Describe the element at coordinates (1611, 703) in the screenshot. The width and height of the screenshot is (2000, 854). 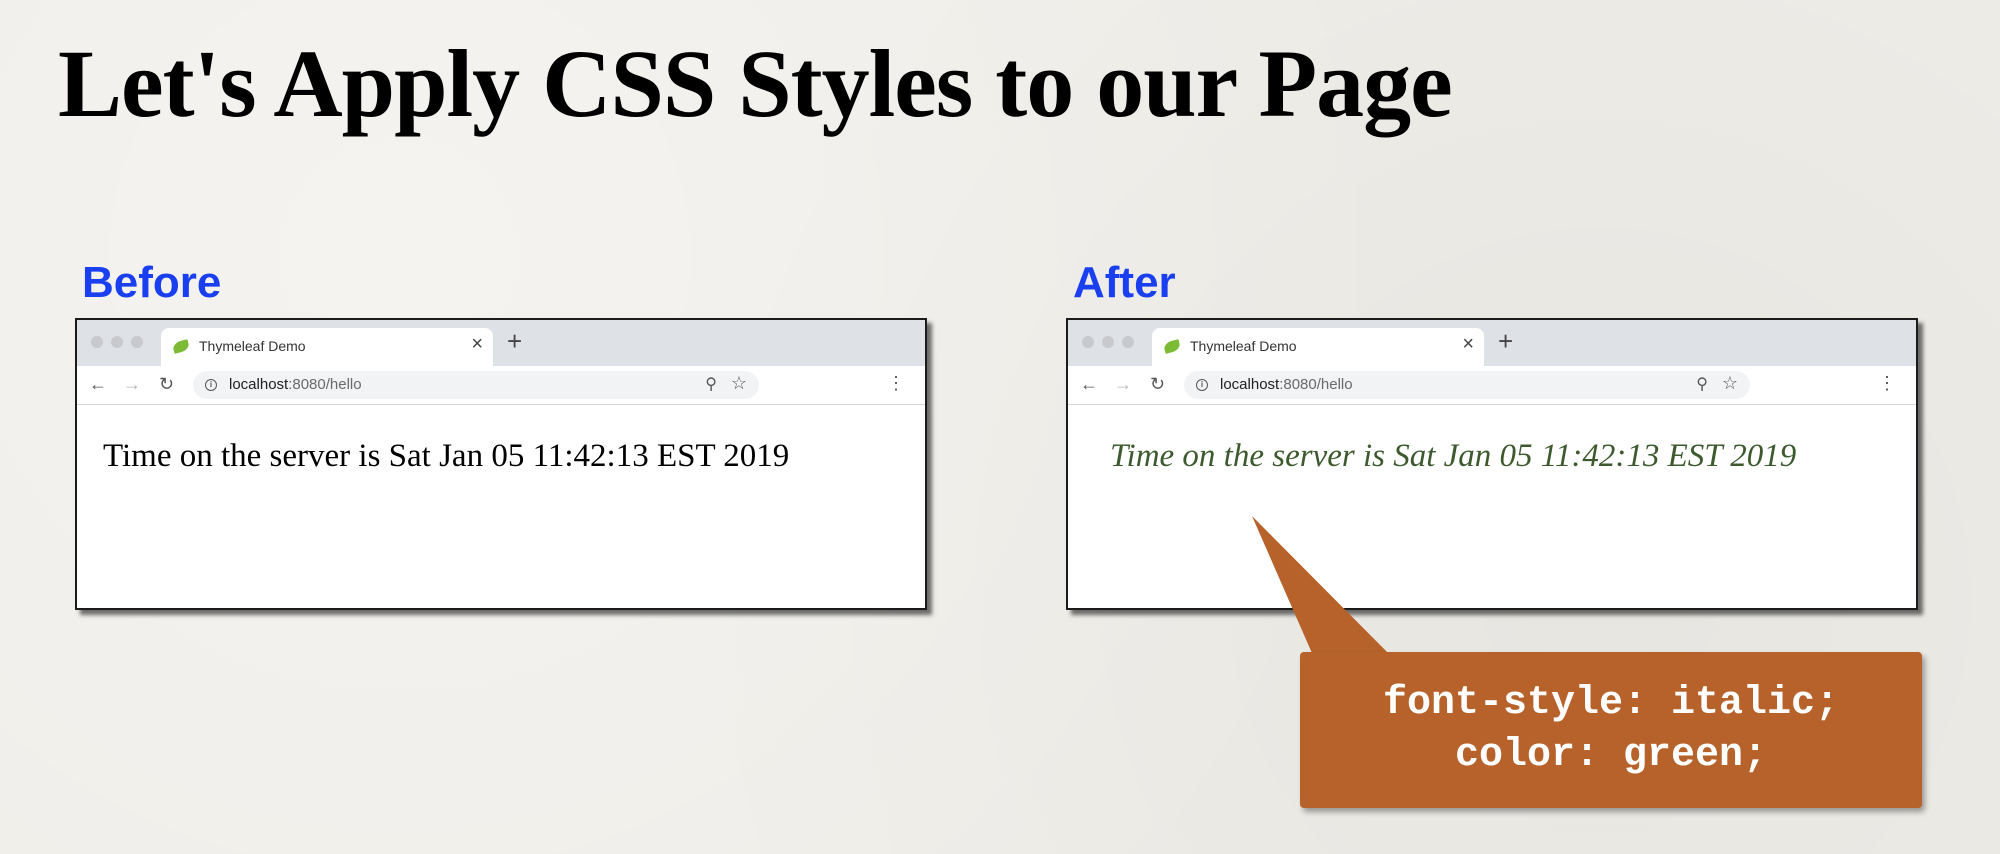
I see `callout-line-font-style: font-style: italic;` at that location.